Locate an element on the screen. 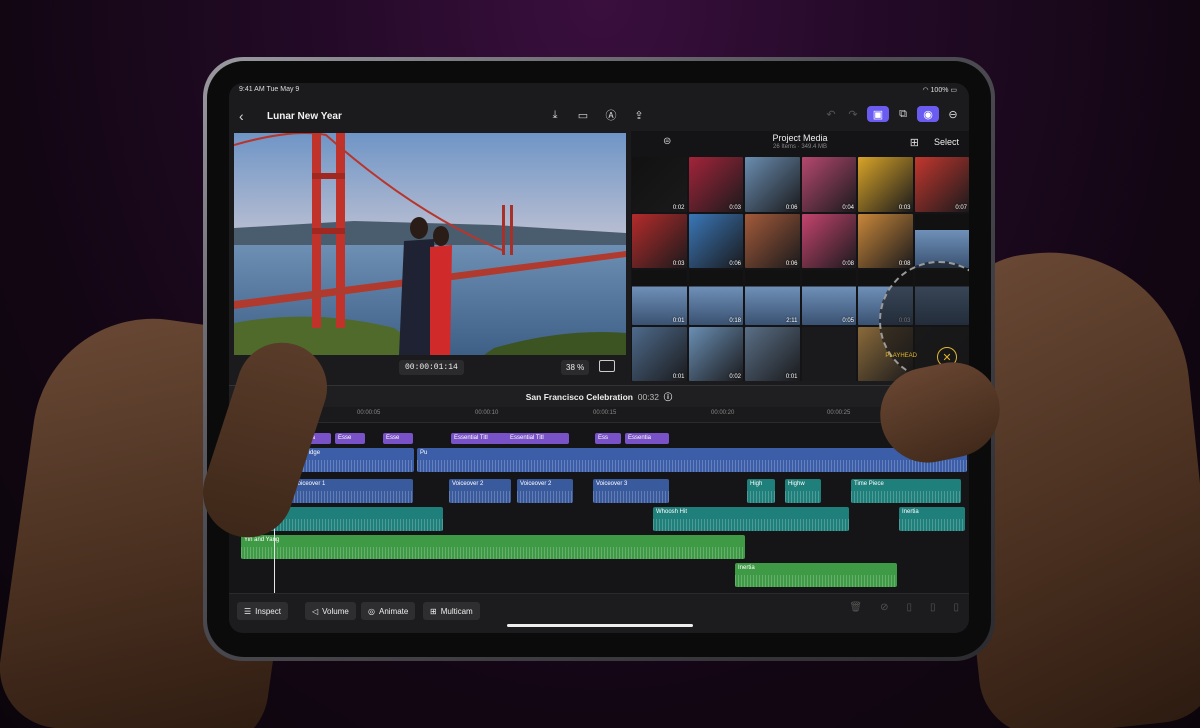  music-clip: Inertia is located at coordinates (816, 575).